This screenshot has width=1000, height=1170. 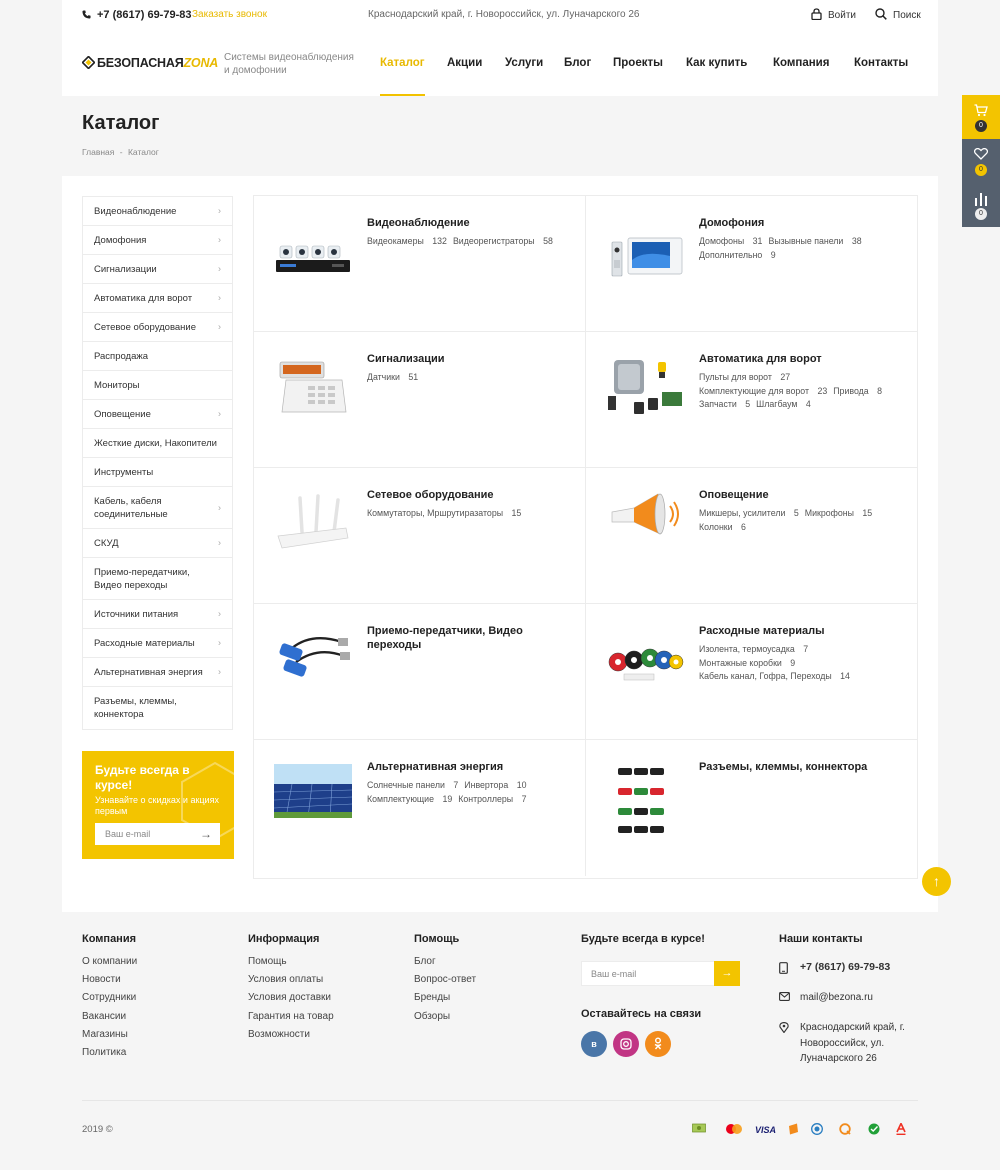 I want to click on subcat-link: Изолента, термоусадка 7, so click(x=753, y=649).